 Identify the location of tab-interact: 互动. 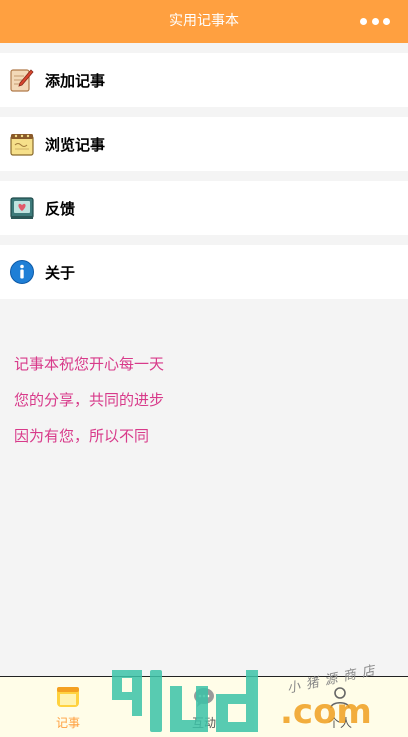
(204, 707).